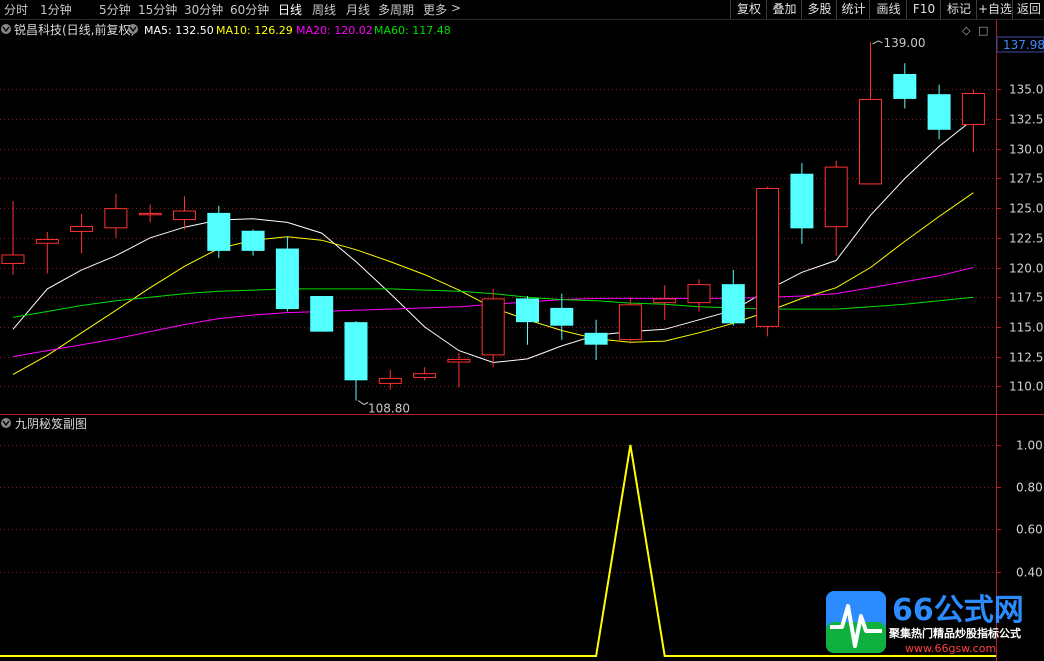 This screenshot has width=1044, height=661. What do you see at coordinates (74, 29) in the screenshot?
I see `stock-title: 锐昌科技(日线,前复权)` at bounding box center [74, 29].